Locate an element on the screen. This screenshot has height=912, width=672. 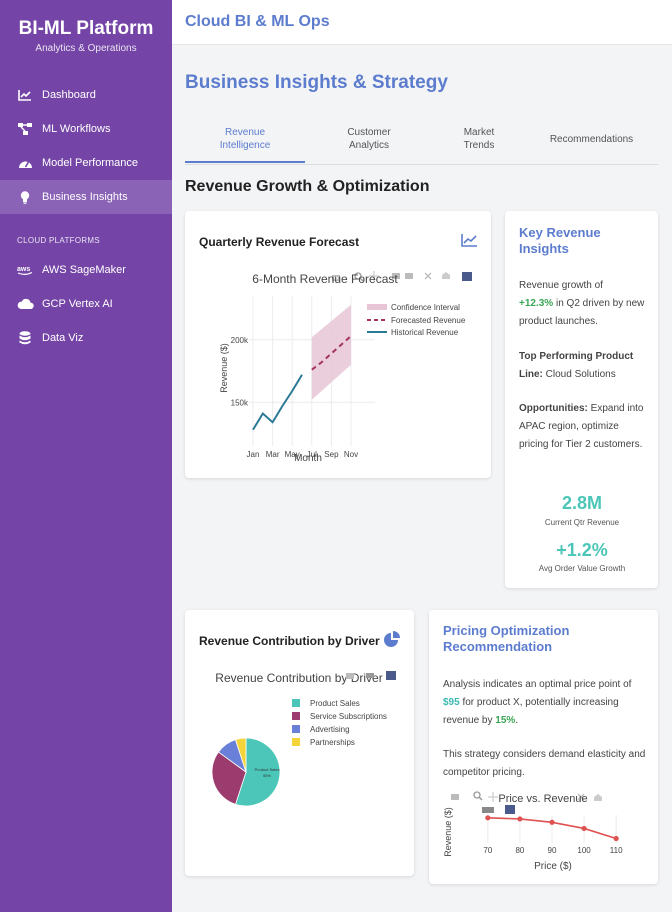
sidebar-item-data-viz: Data Viz is located at coordinates (86, 338).